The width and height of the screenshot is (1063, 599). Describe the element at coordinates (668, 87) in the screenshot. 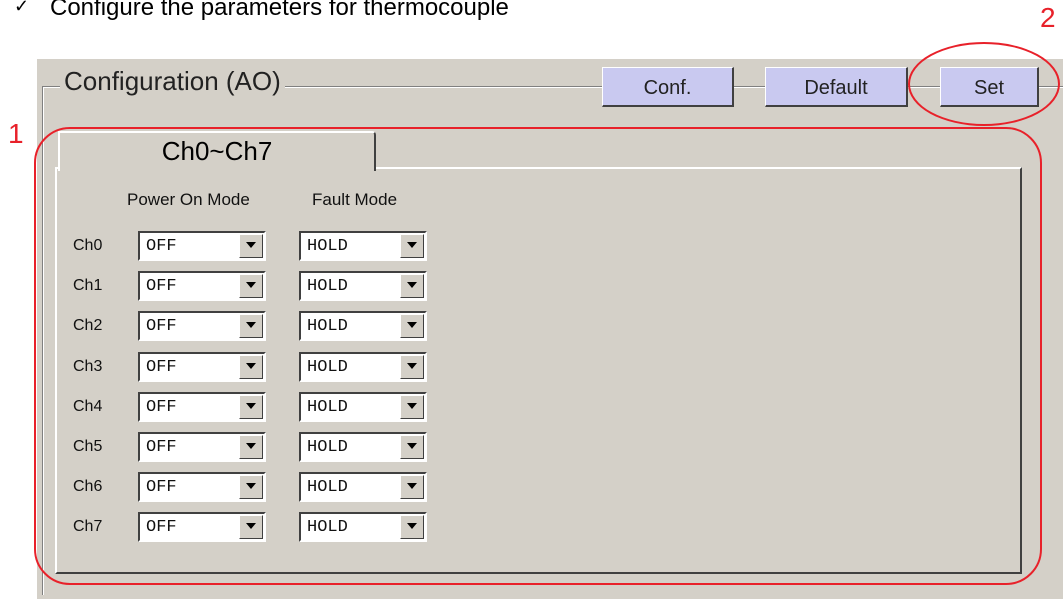

I see `conf-button: Conf.` at that location.